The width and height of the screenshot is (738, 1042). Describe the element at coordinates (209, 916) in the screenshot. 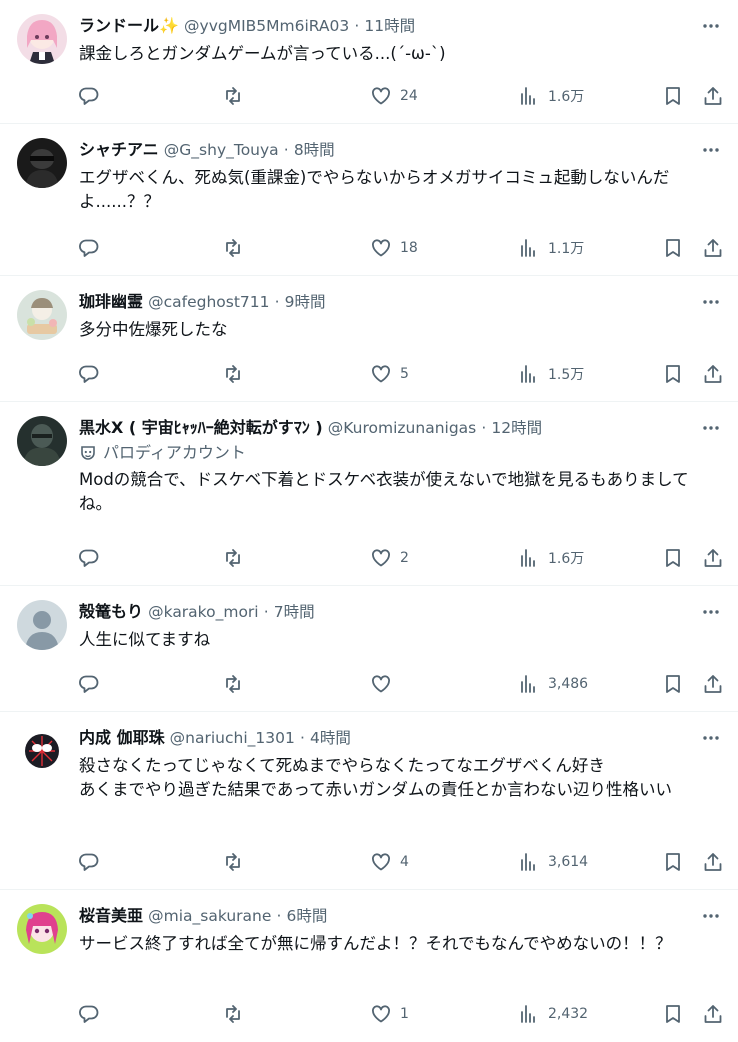

I see `user-handle: @mia_sakurane` at that location.